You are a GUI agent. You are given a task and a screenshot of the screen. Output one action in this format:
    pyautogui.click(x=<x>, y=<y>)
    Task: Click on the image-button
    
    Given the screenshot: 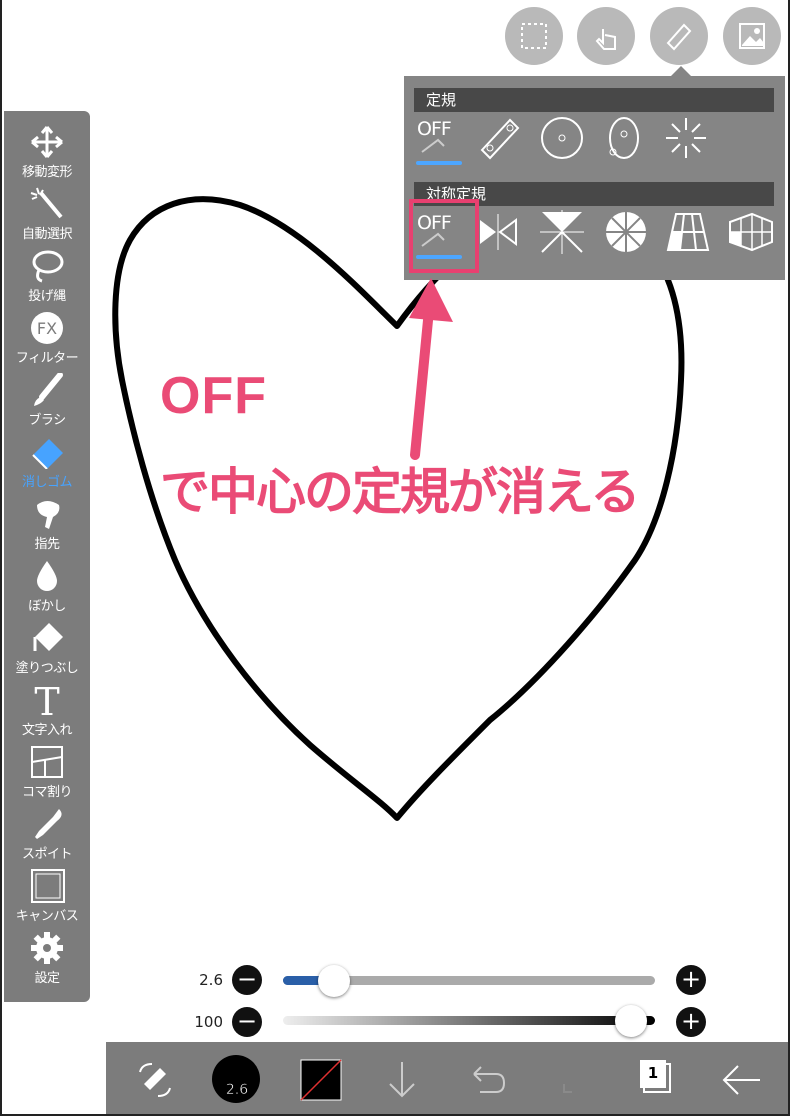 What is the action you would take?
    pyautogui.click(x=752, y=36)
    